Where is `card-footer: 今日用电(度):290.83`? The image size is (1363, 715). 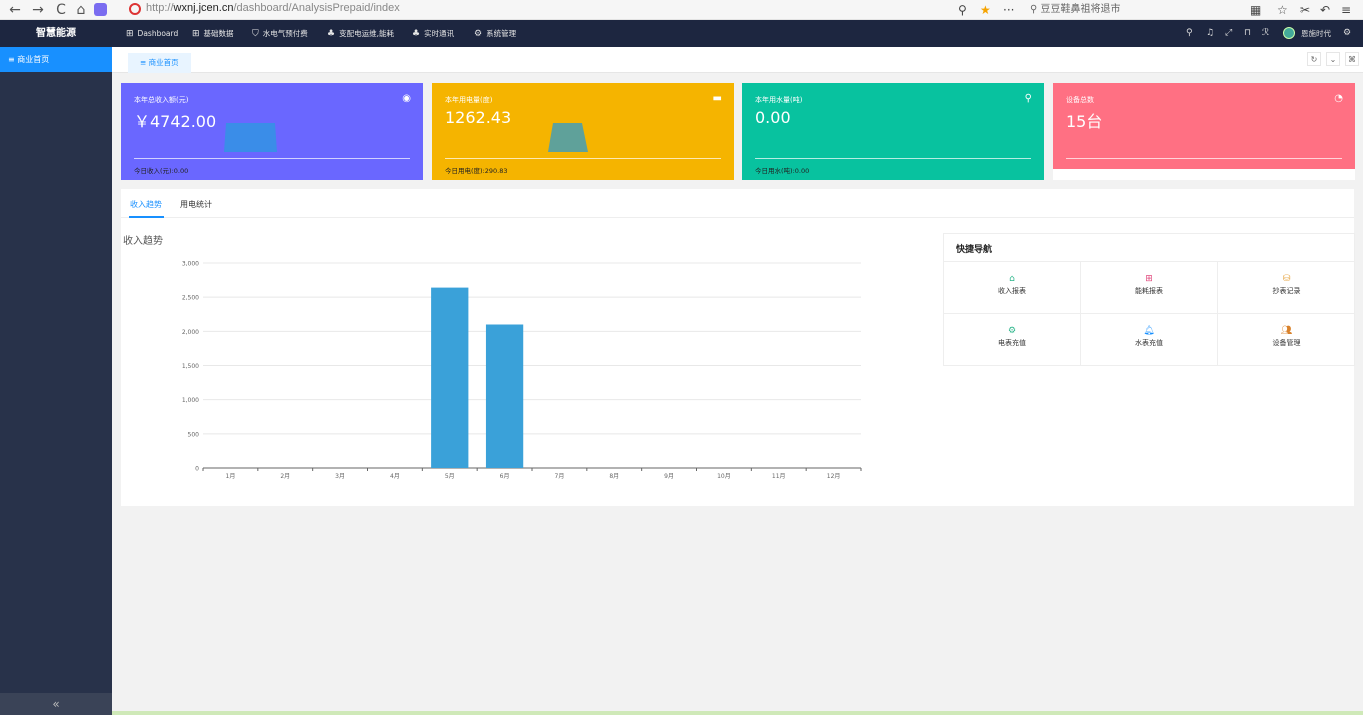 card-footer: 今日用电(度):290.83 is located at coordinates (476, 171).